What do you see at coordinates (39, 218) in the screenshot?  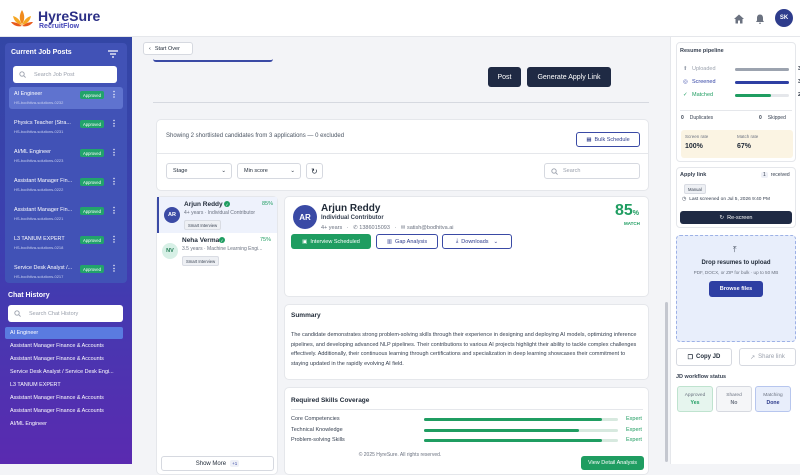 I see `job-post-id: HS-bodhitva-solutions-0221` at bounding box center [39, 218].